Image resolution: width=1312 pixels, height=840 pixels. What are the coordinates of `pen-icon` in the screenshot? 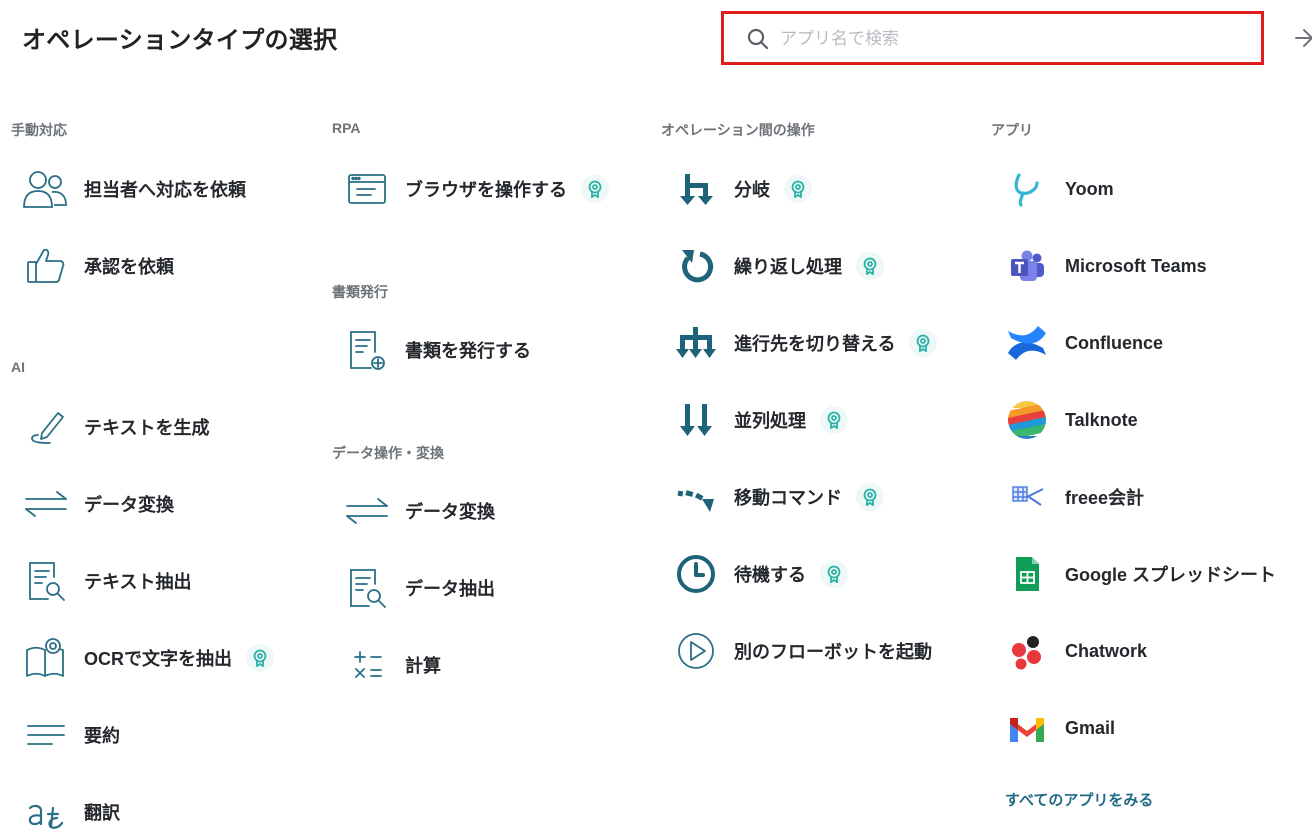 It's located at (46, 427).